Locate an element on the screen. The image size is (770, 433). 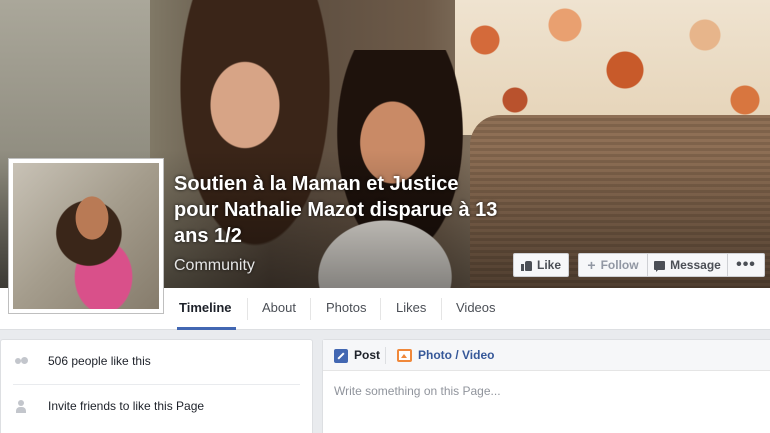
profile-picture-image is located at coordinates (86, 236).